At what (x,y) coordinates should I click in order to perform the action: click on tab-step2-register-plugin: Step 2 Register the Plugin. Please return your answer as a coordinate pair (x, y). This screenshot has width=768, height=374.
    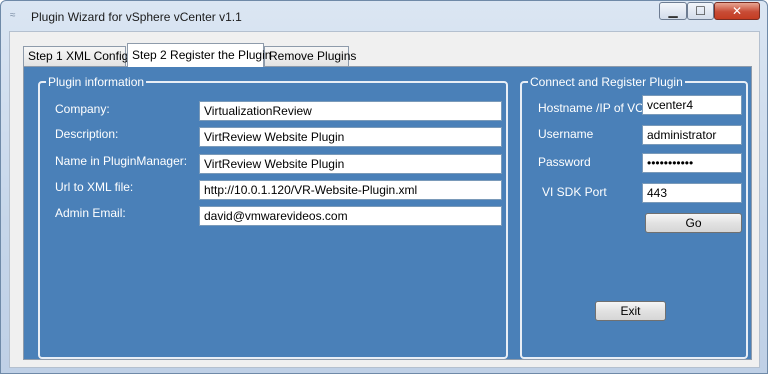
    Looking at the image, I should click on (199, 55).